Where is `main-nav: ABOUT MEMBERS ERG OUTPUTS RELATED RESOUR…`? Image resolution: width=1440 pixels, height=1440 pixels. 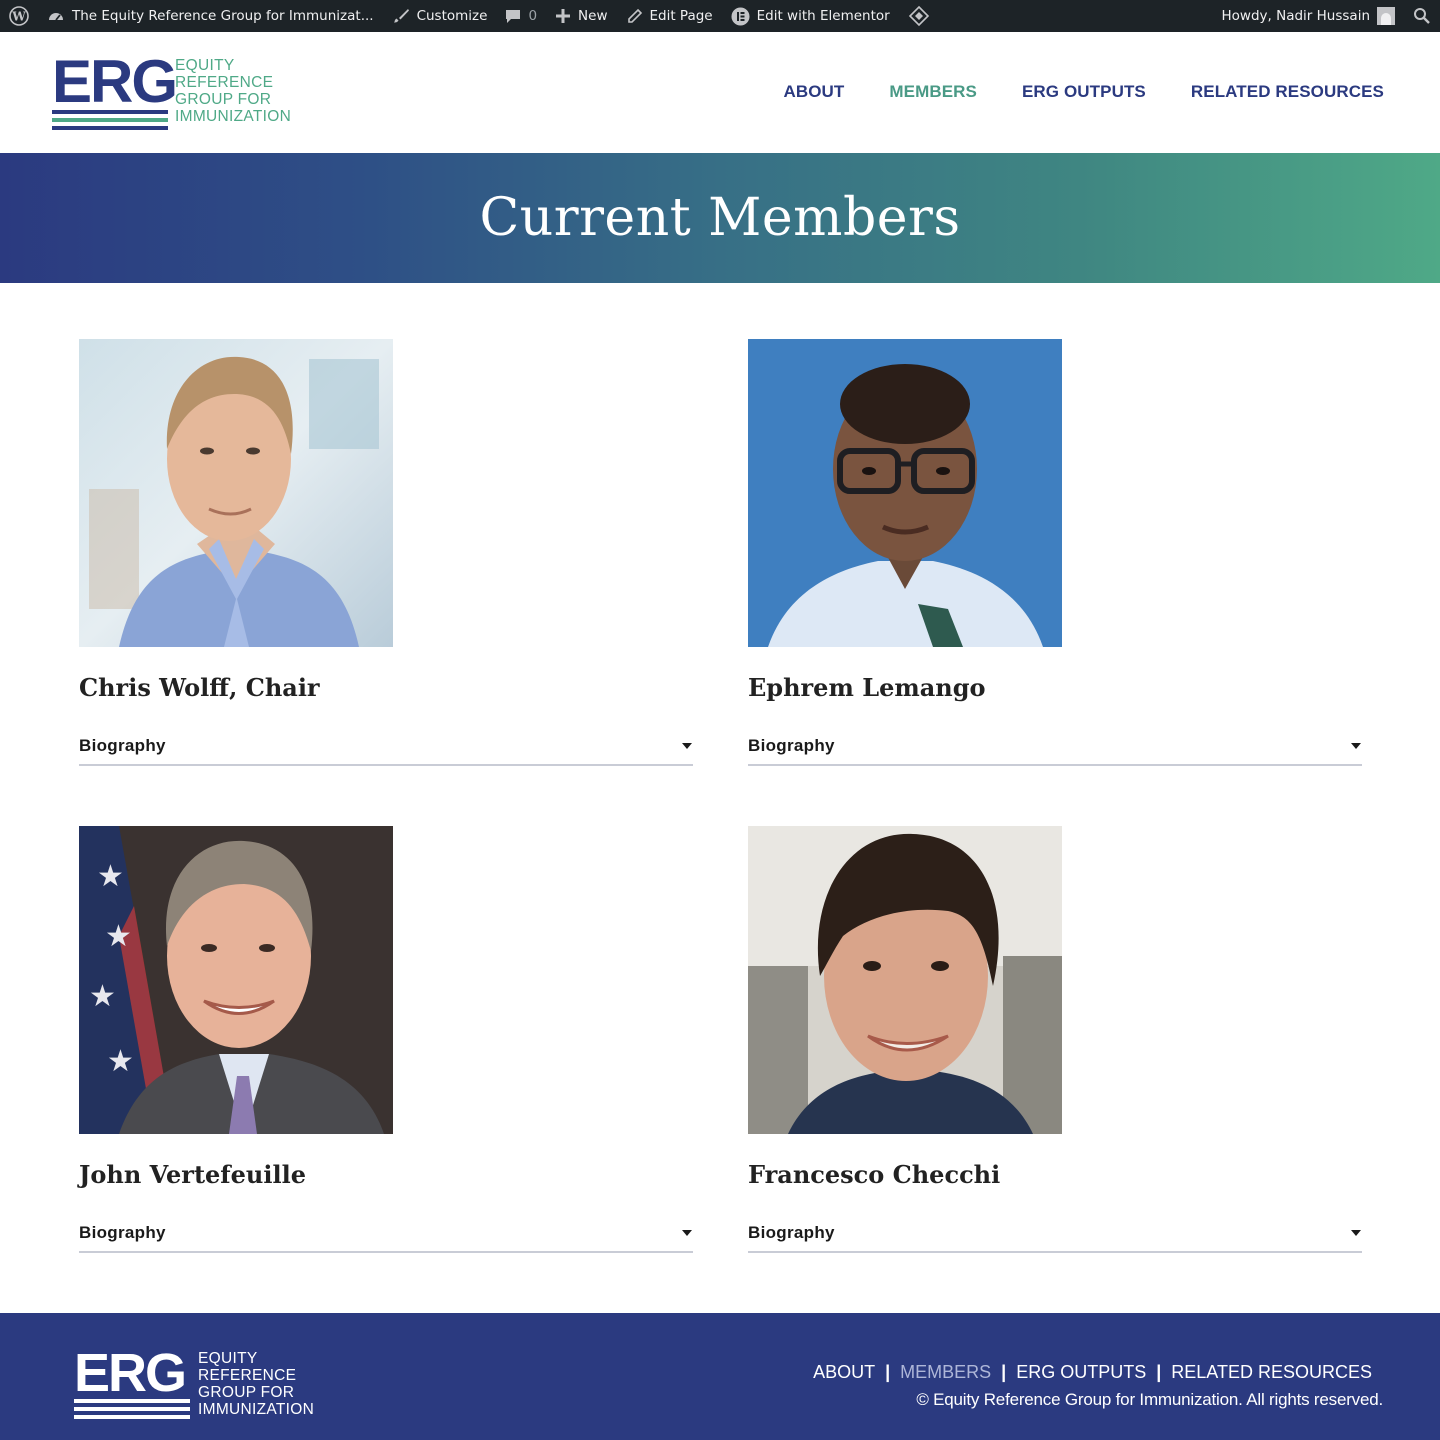 main-nav: ABOUT MEMBERS ERG OUTPUTS RELATED RESOUR… is located at coordinates (1083, 92).